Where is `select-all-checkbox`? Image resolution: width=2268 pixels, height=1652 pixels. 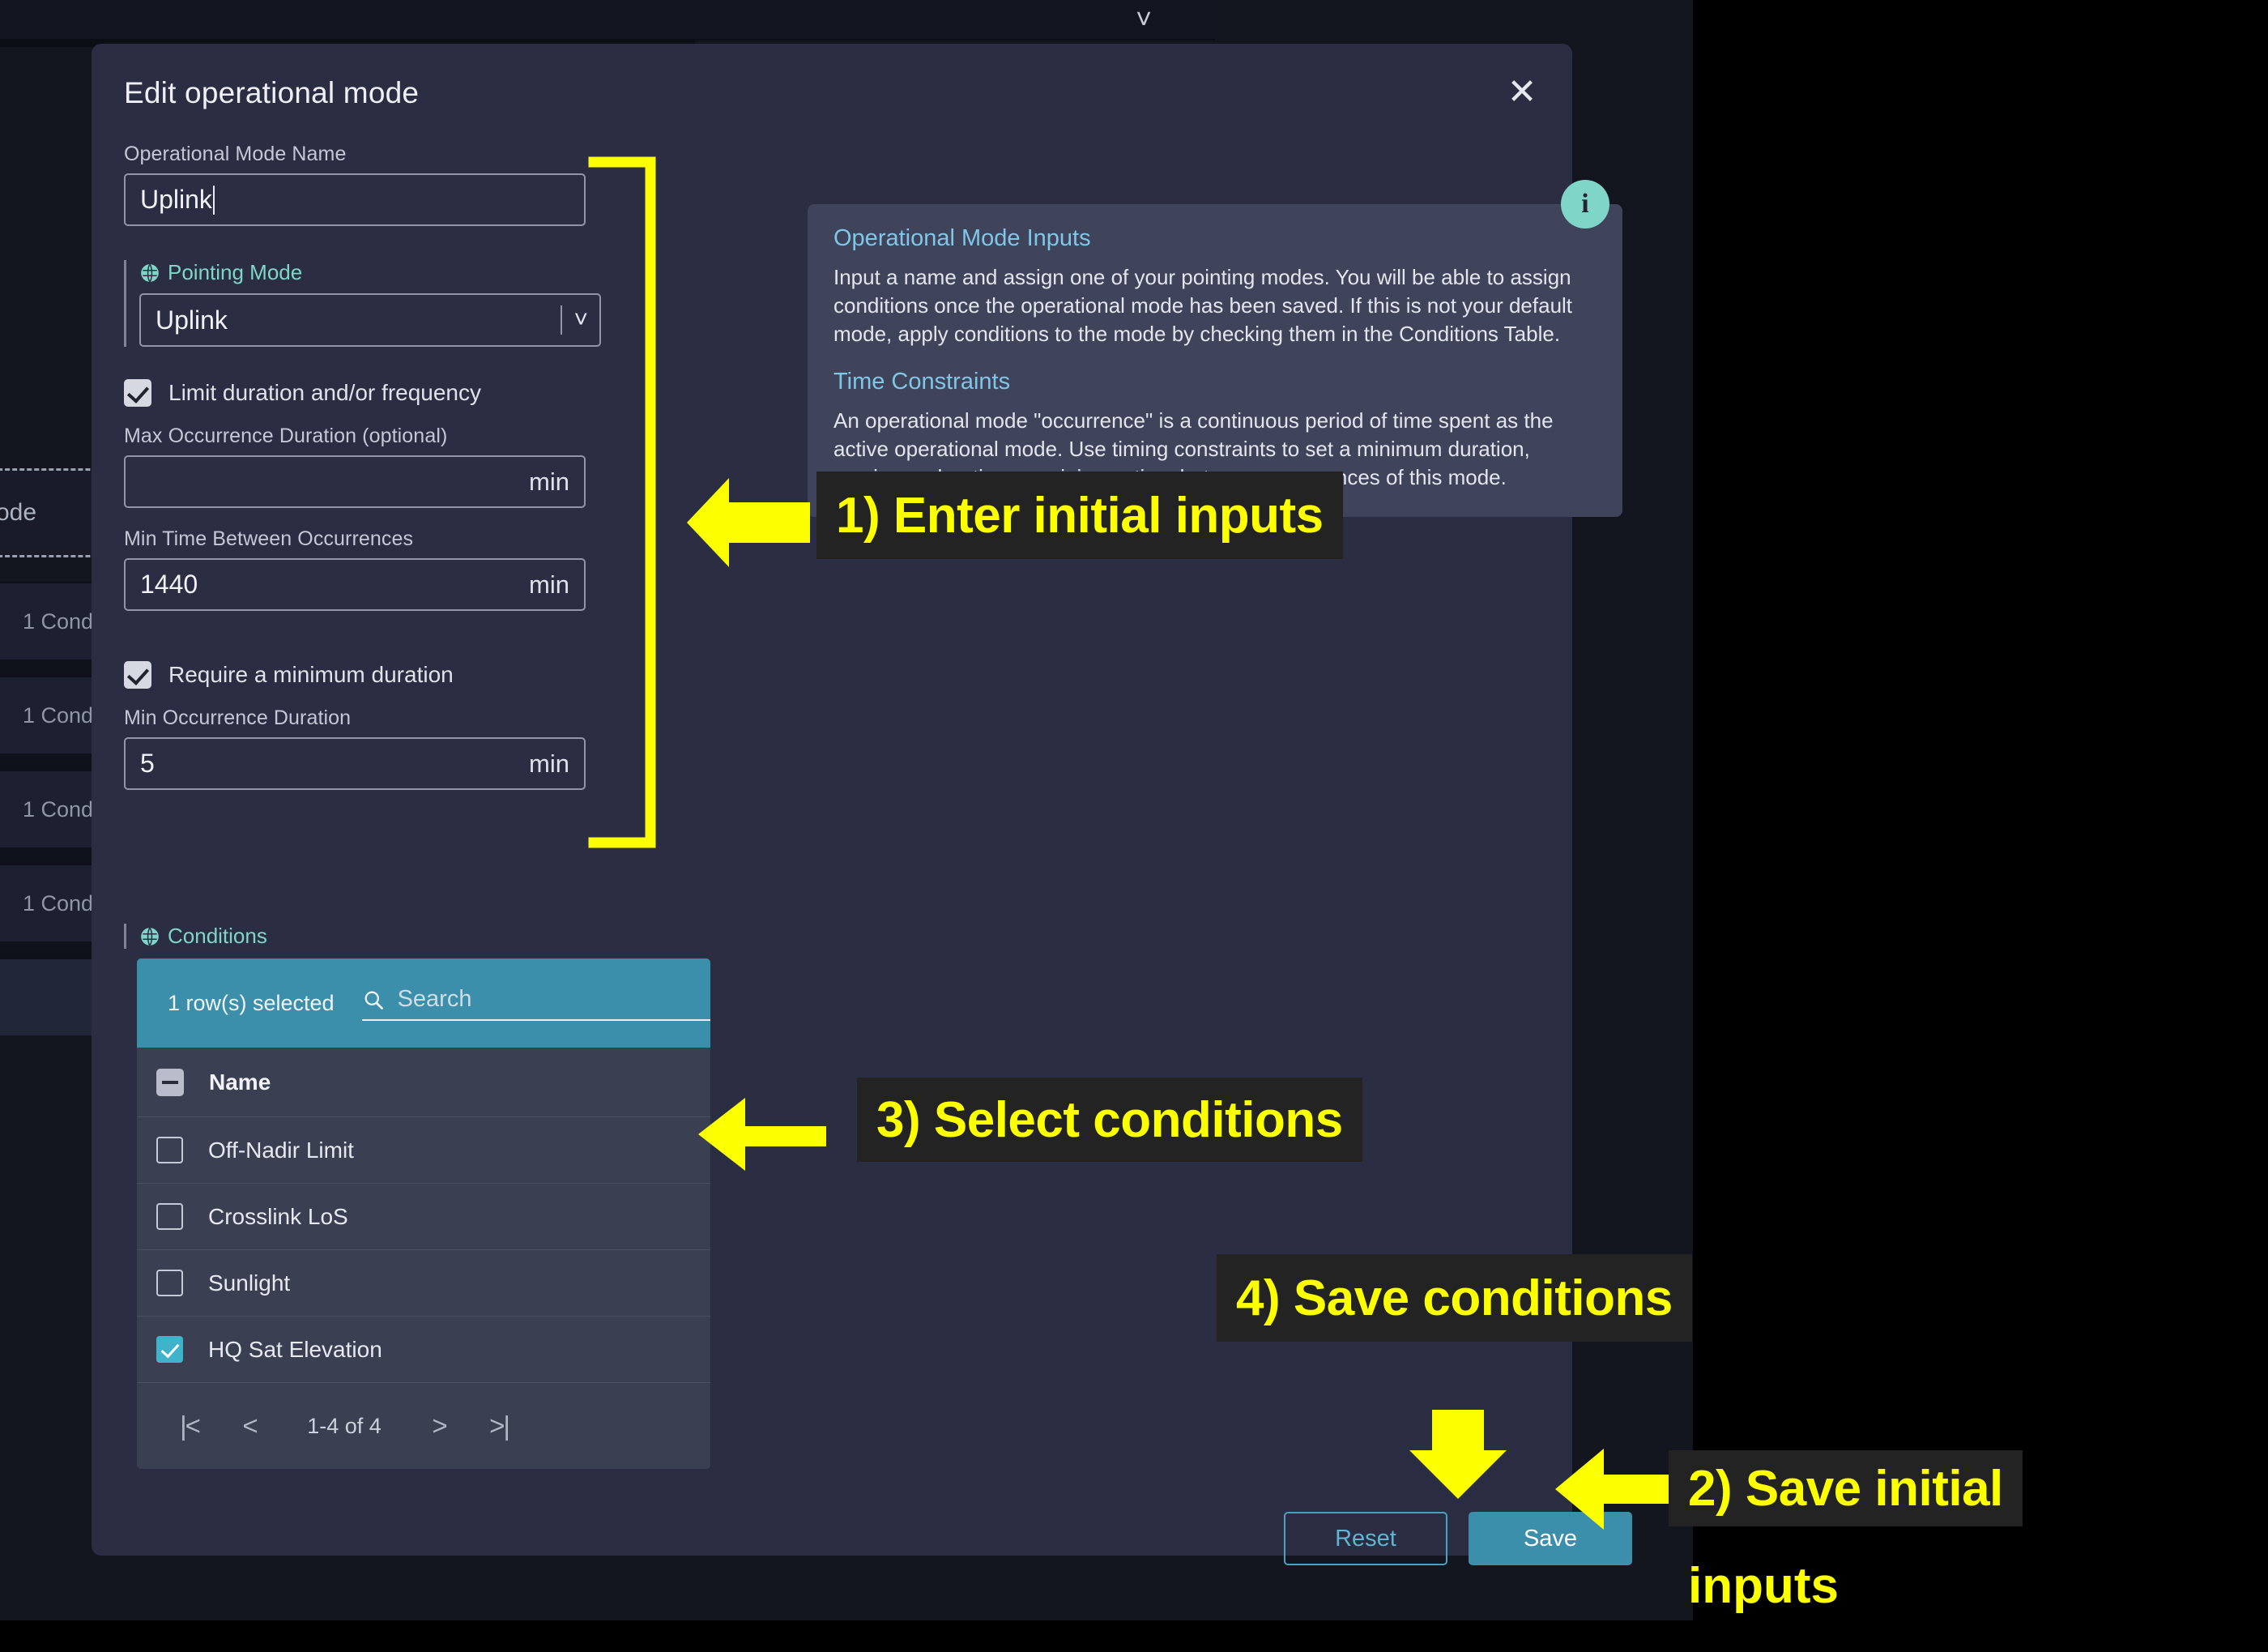
select-all-checkbox is located at coordinates (170, 1082).